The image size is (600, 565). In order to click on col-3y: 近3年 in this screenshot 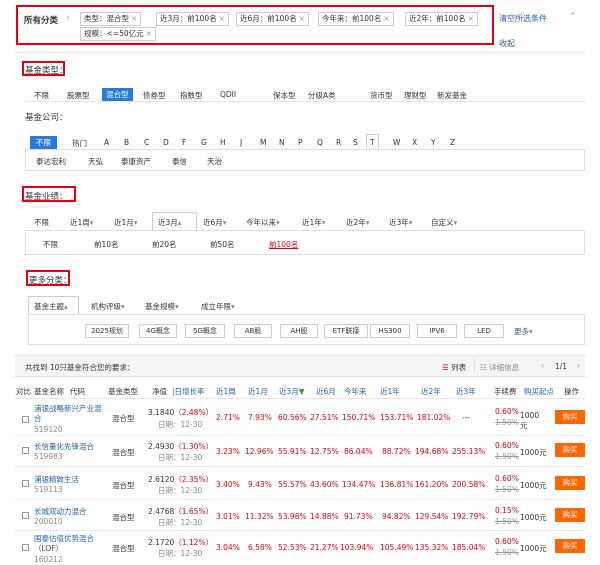, I will do `click(466, 391)`.